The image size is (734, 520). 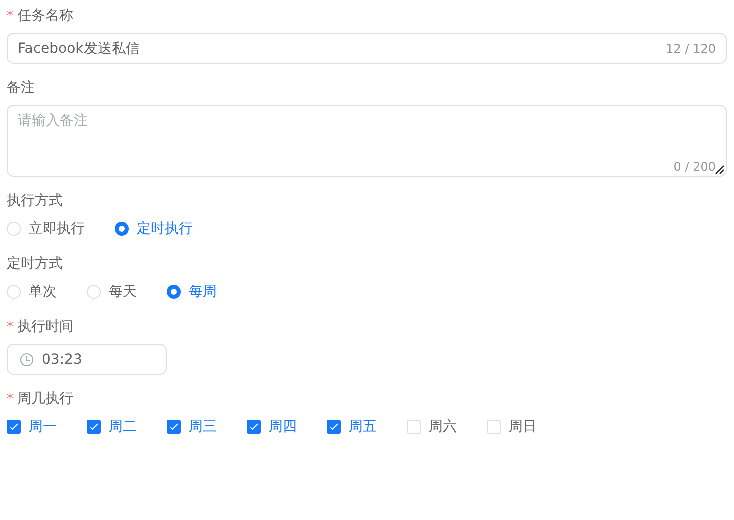 What do you see at coordinates (165, 229) in the screenshot?
I see `option-label: 定时执行` at bounding box center [165, 229].